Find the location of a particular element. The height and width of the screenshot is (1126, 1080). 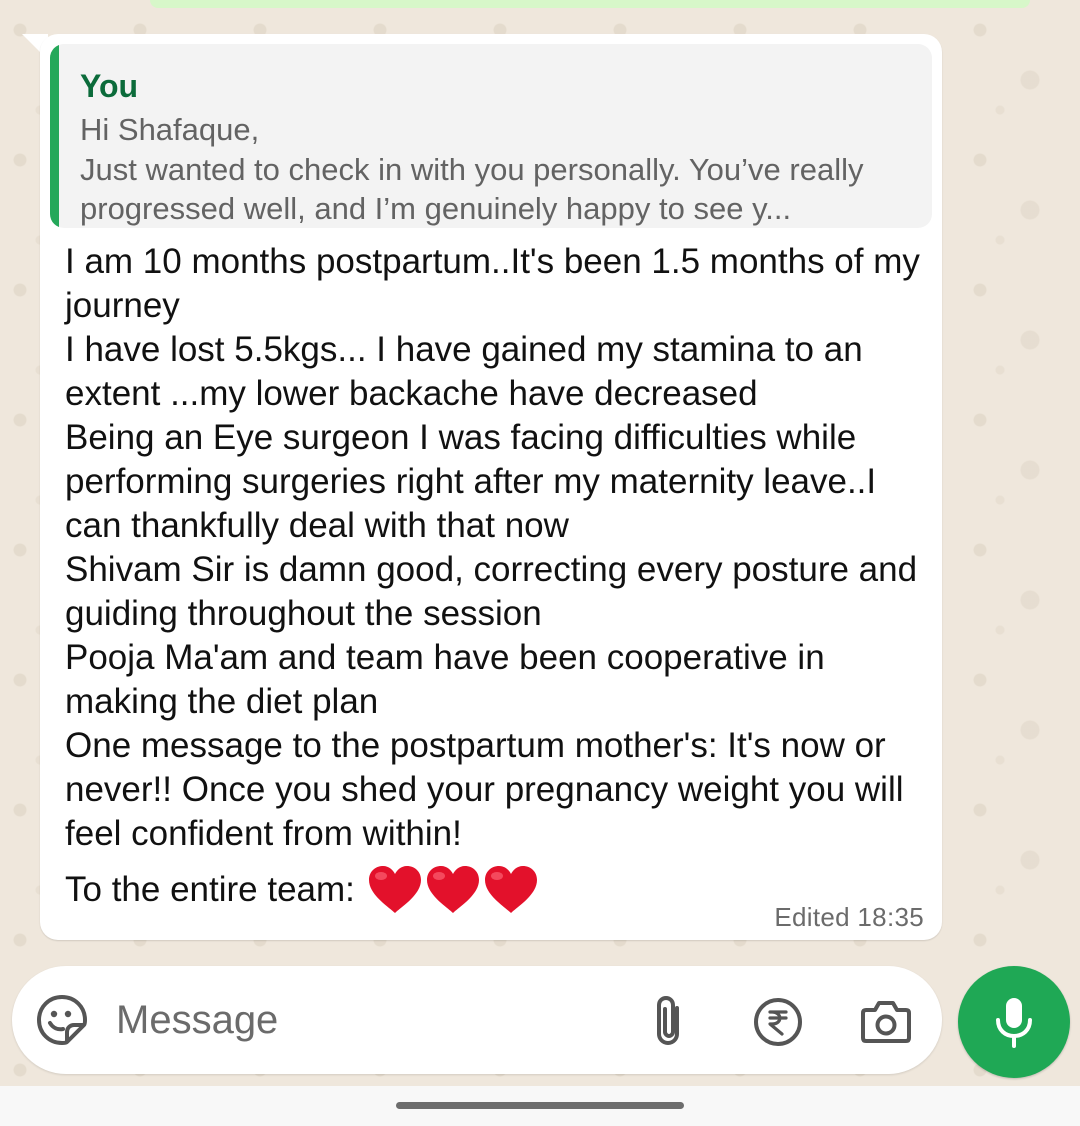

closing-text: To the entire team: is located at coordinates (210, 889).